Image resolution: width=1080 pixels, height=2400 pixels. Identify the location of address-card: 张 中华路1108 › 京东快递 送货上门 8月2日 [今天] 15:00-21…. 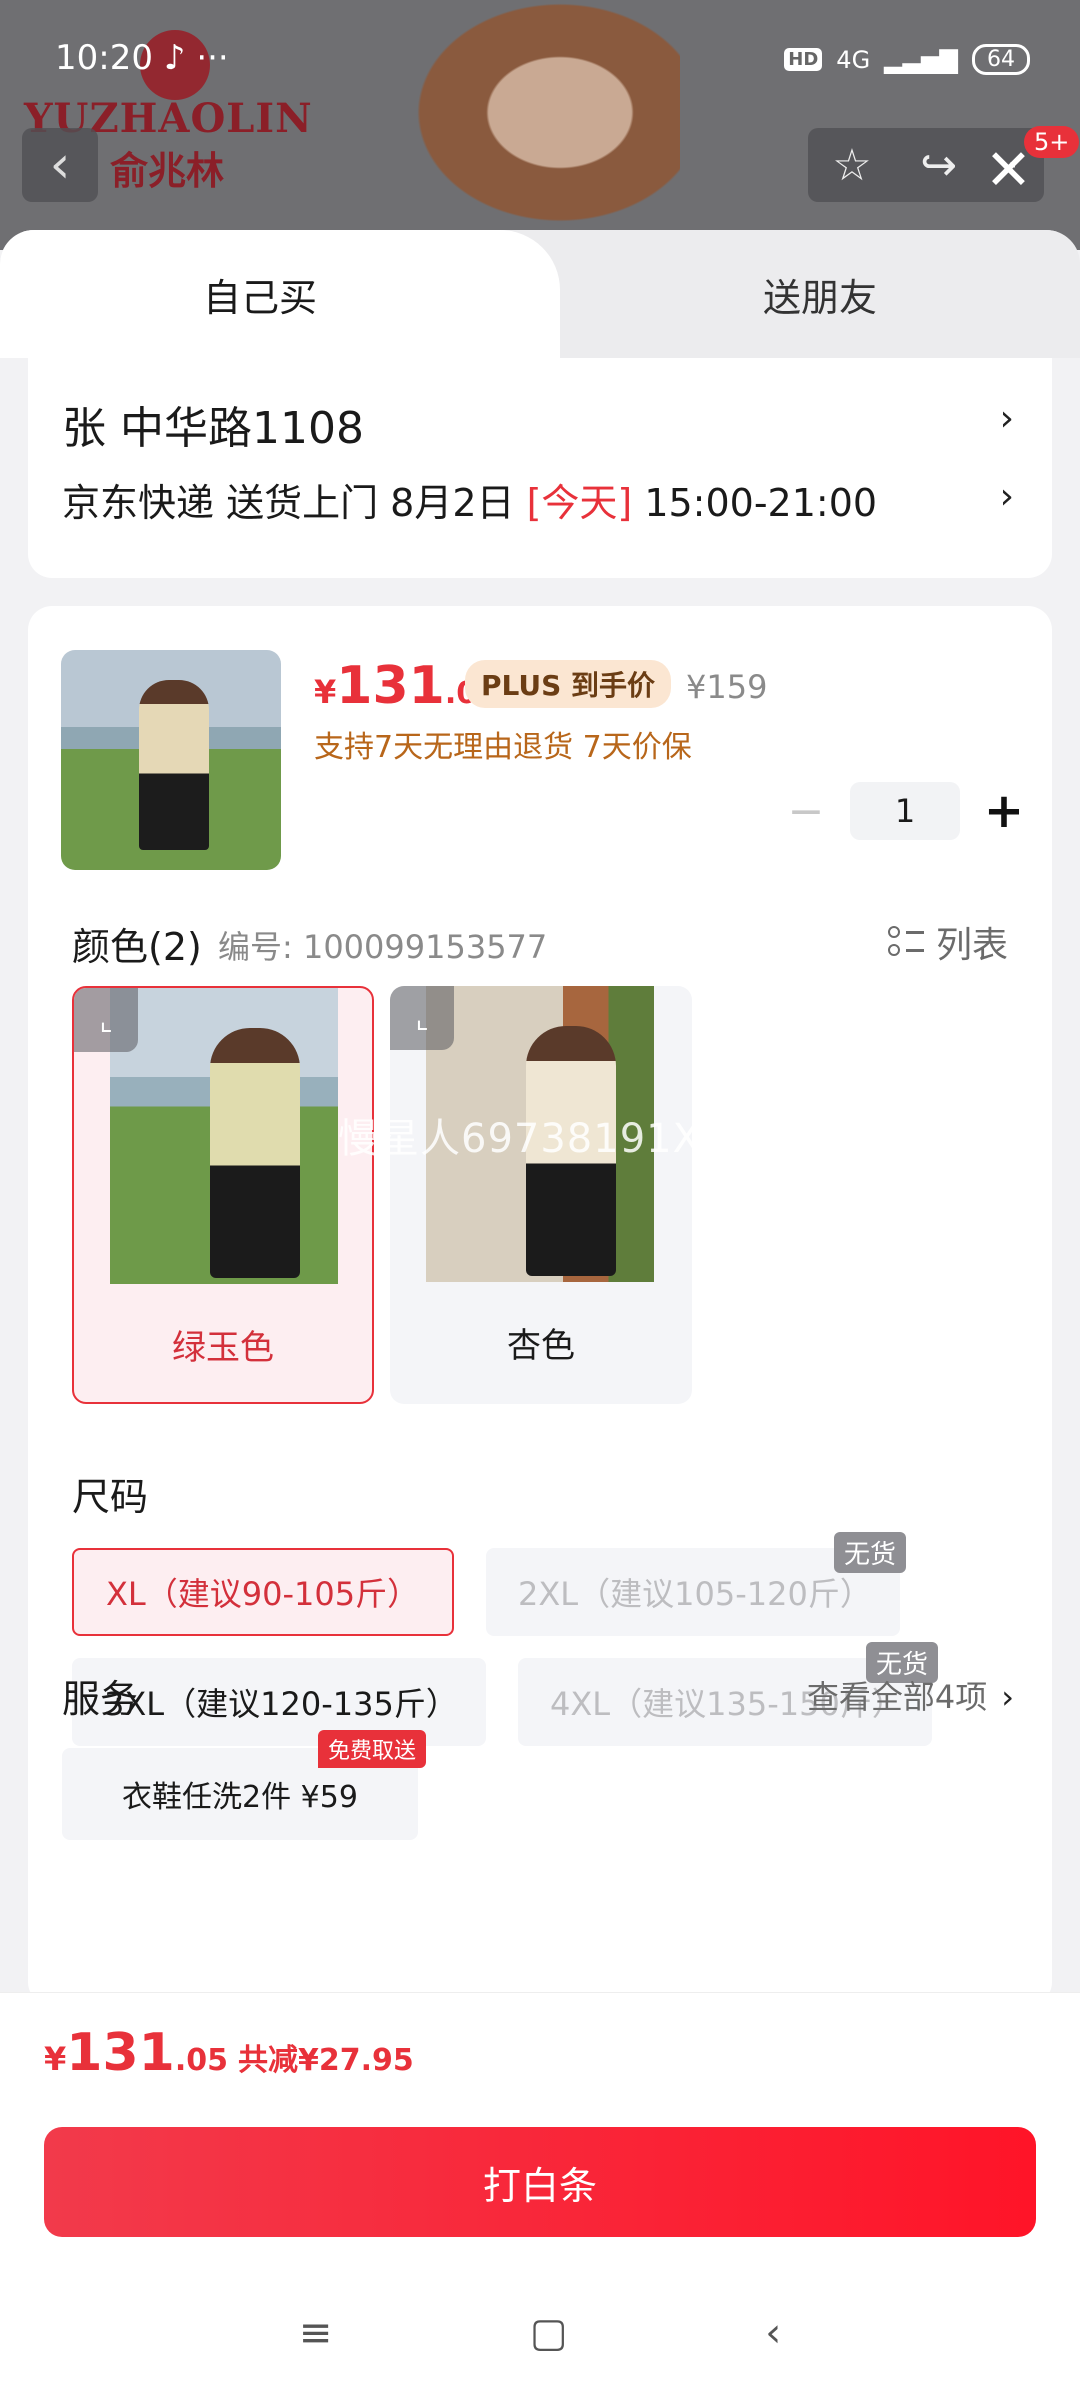
(540, 468).